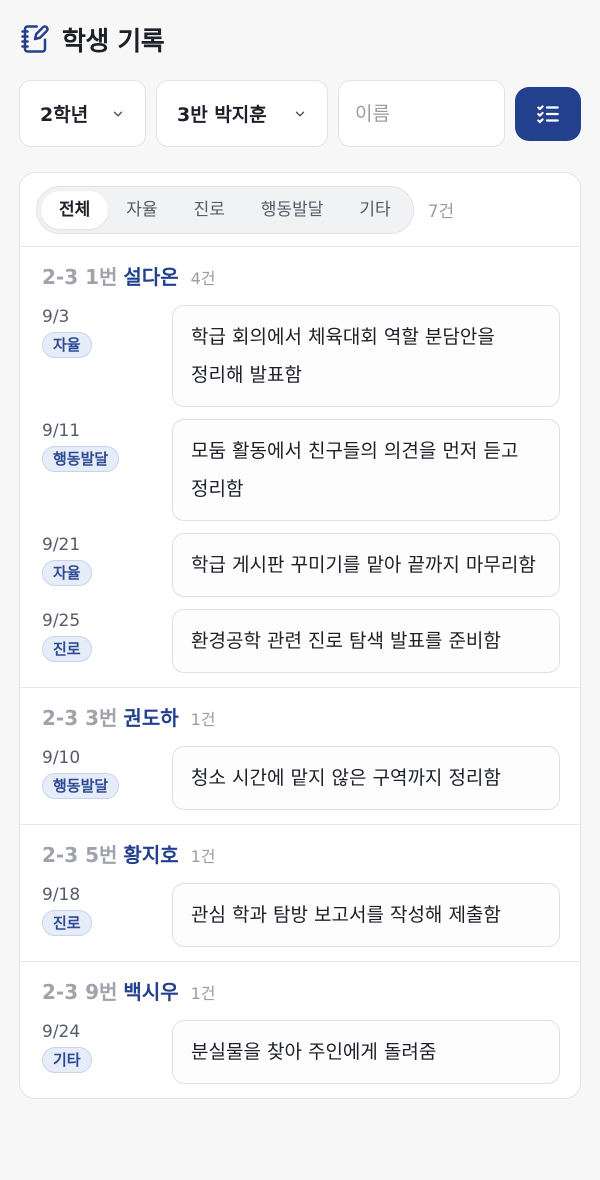 This screenshot has width=600, height=1180. What do you see at coordinates (80, 855) in the screenshot?
I see `student-number: 2-3 5번` at bounding box center [80, 855].